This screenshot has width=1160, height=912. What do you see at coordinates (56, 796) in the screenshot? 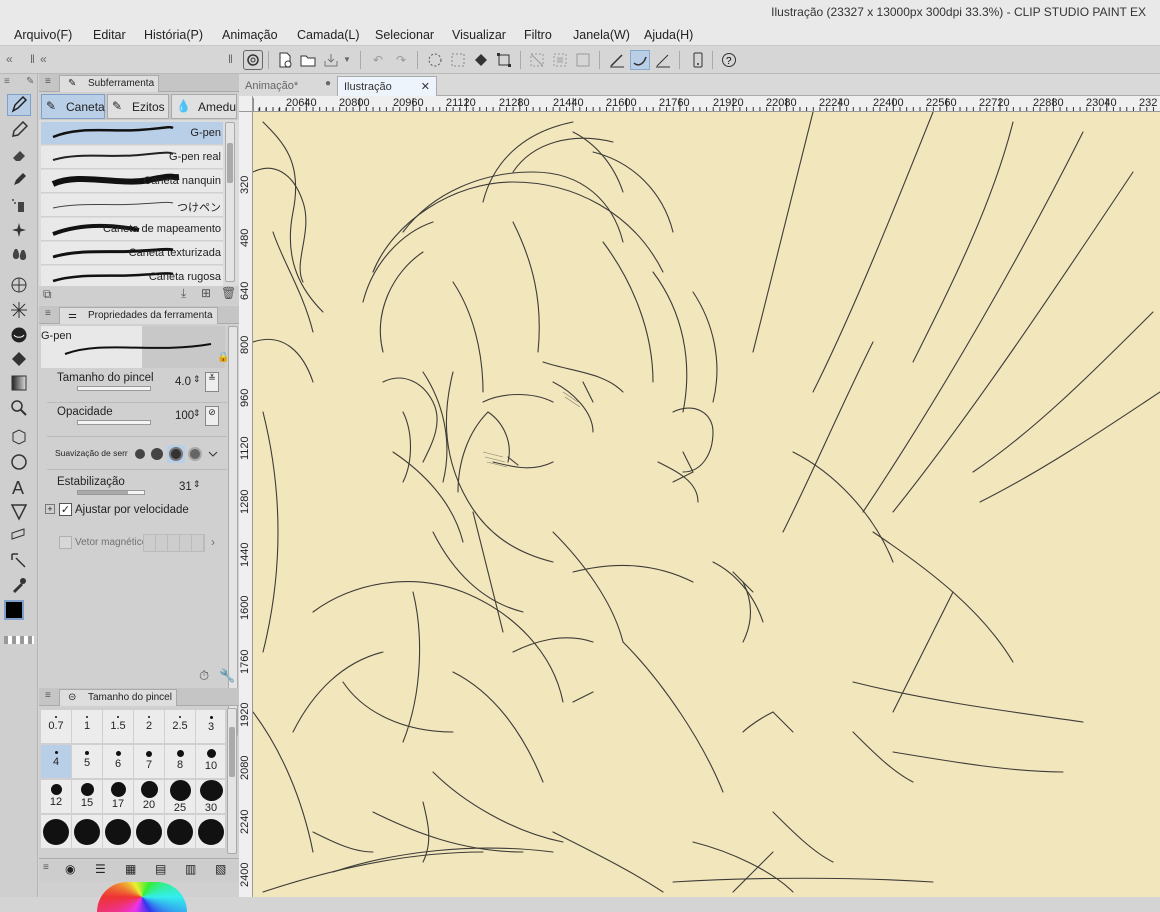
I see `size-cell: 12` at bounding box center [56, 796].